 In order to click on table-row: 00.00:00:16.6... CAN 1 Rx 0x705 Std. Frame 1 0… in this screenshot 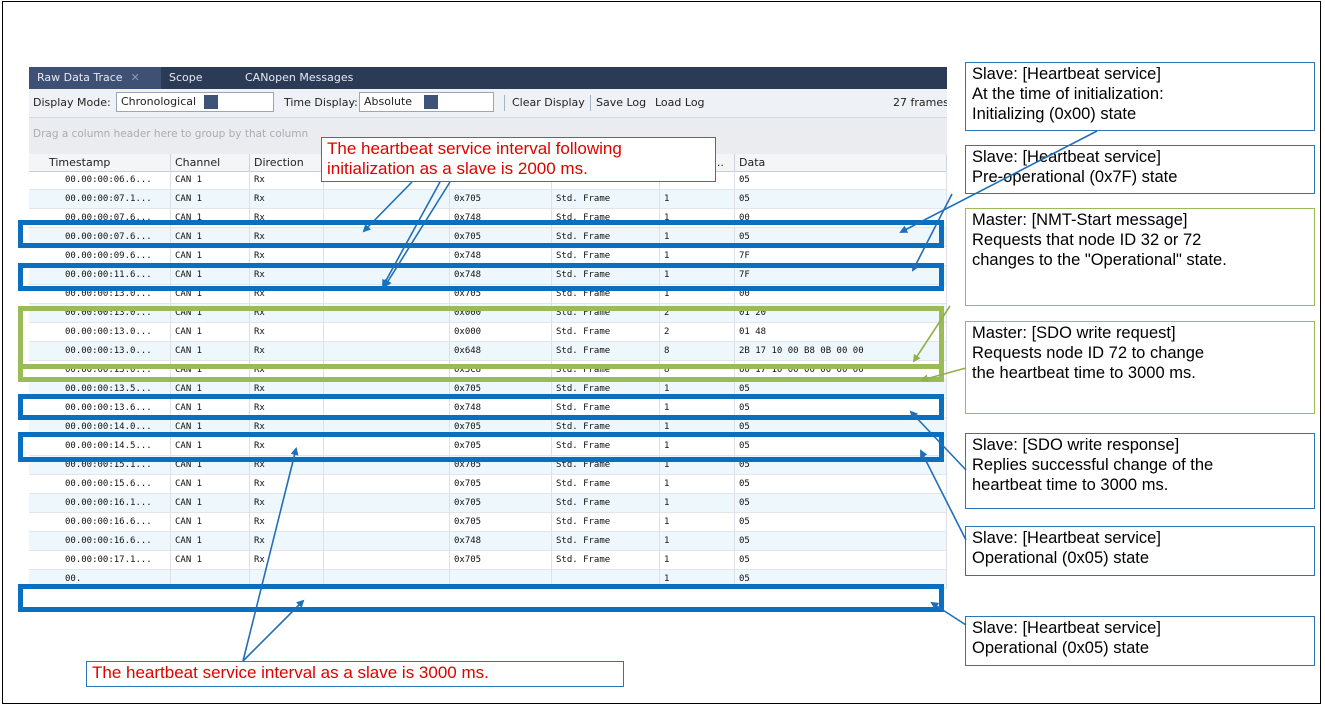, I will do `click(488, 522)`.